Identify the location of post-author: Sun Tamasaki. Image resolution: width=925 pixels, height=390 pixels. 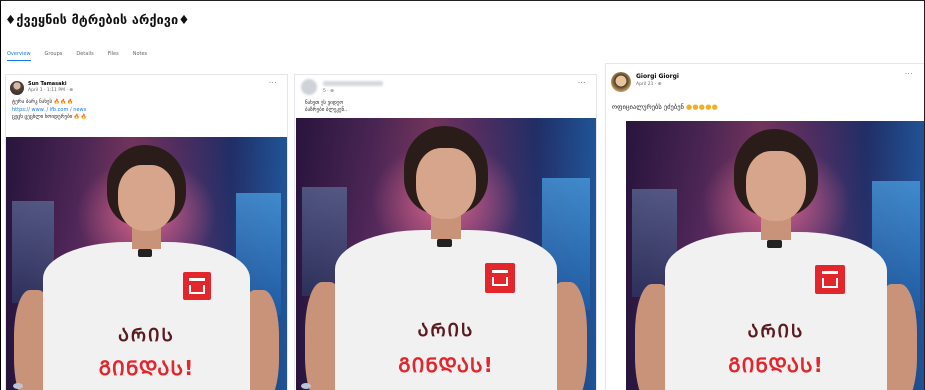
(47, 84).